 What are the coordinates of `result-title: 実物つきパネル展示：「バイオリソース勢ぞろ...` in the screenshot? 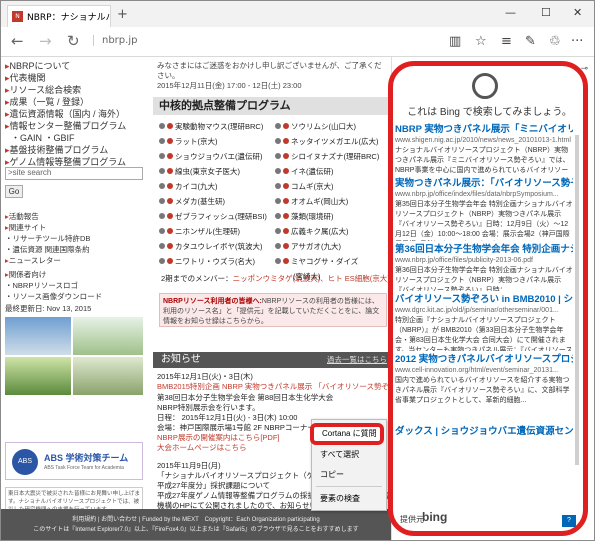 It's located at (484, 183).